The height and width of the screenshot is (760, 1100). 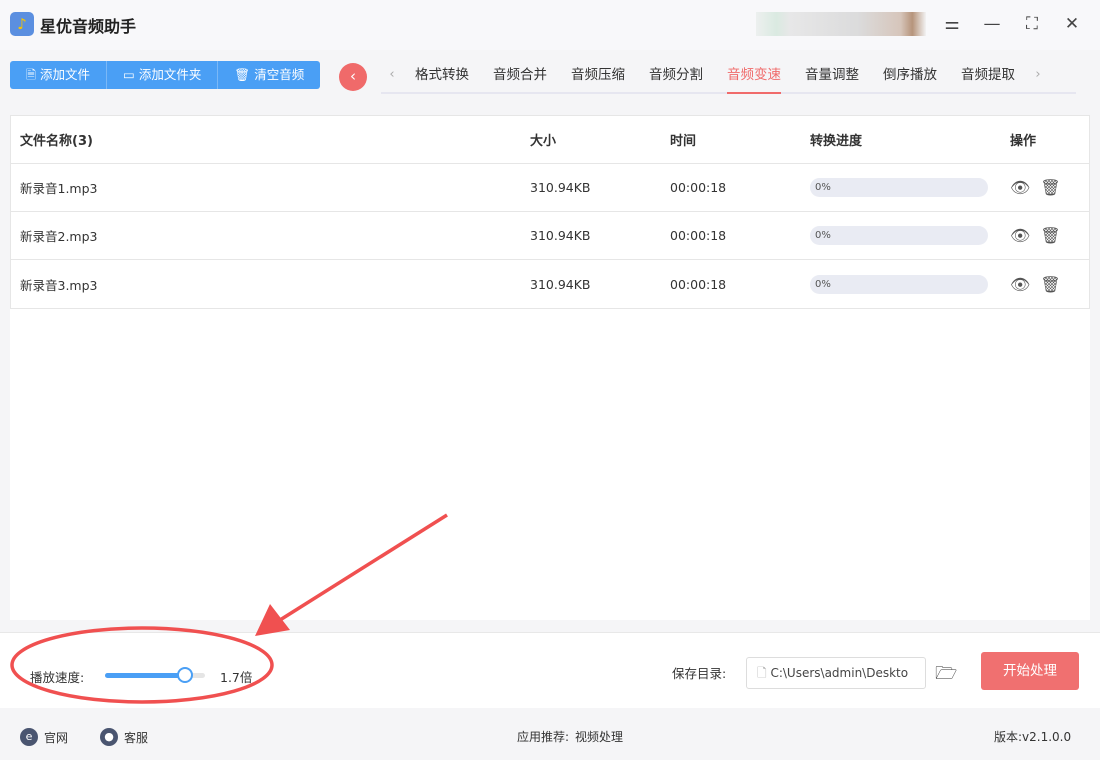 I want to click on user-avatar-blurred, so click(x=841, y=24).